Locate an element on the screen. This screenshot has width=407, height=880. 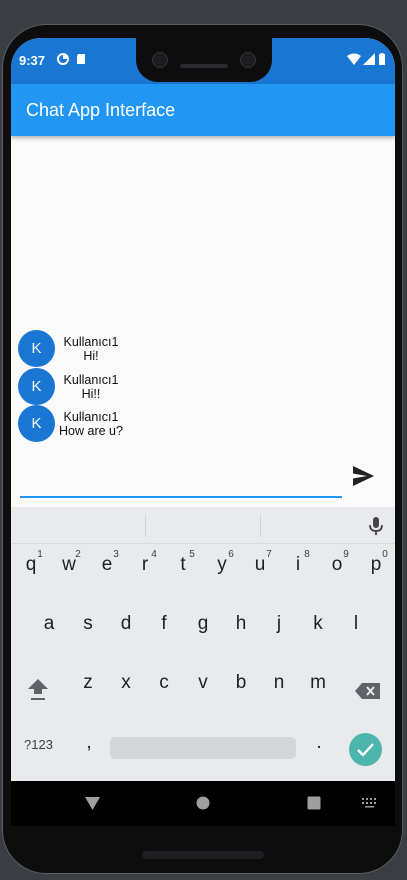
space-key is located at coordinates (203, 748).